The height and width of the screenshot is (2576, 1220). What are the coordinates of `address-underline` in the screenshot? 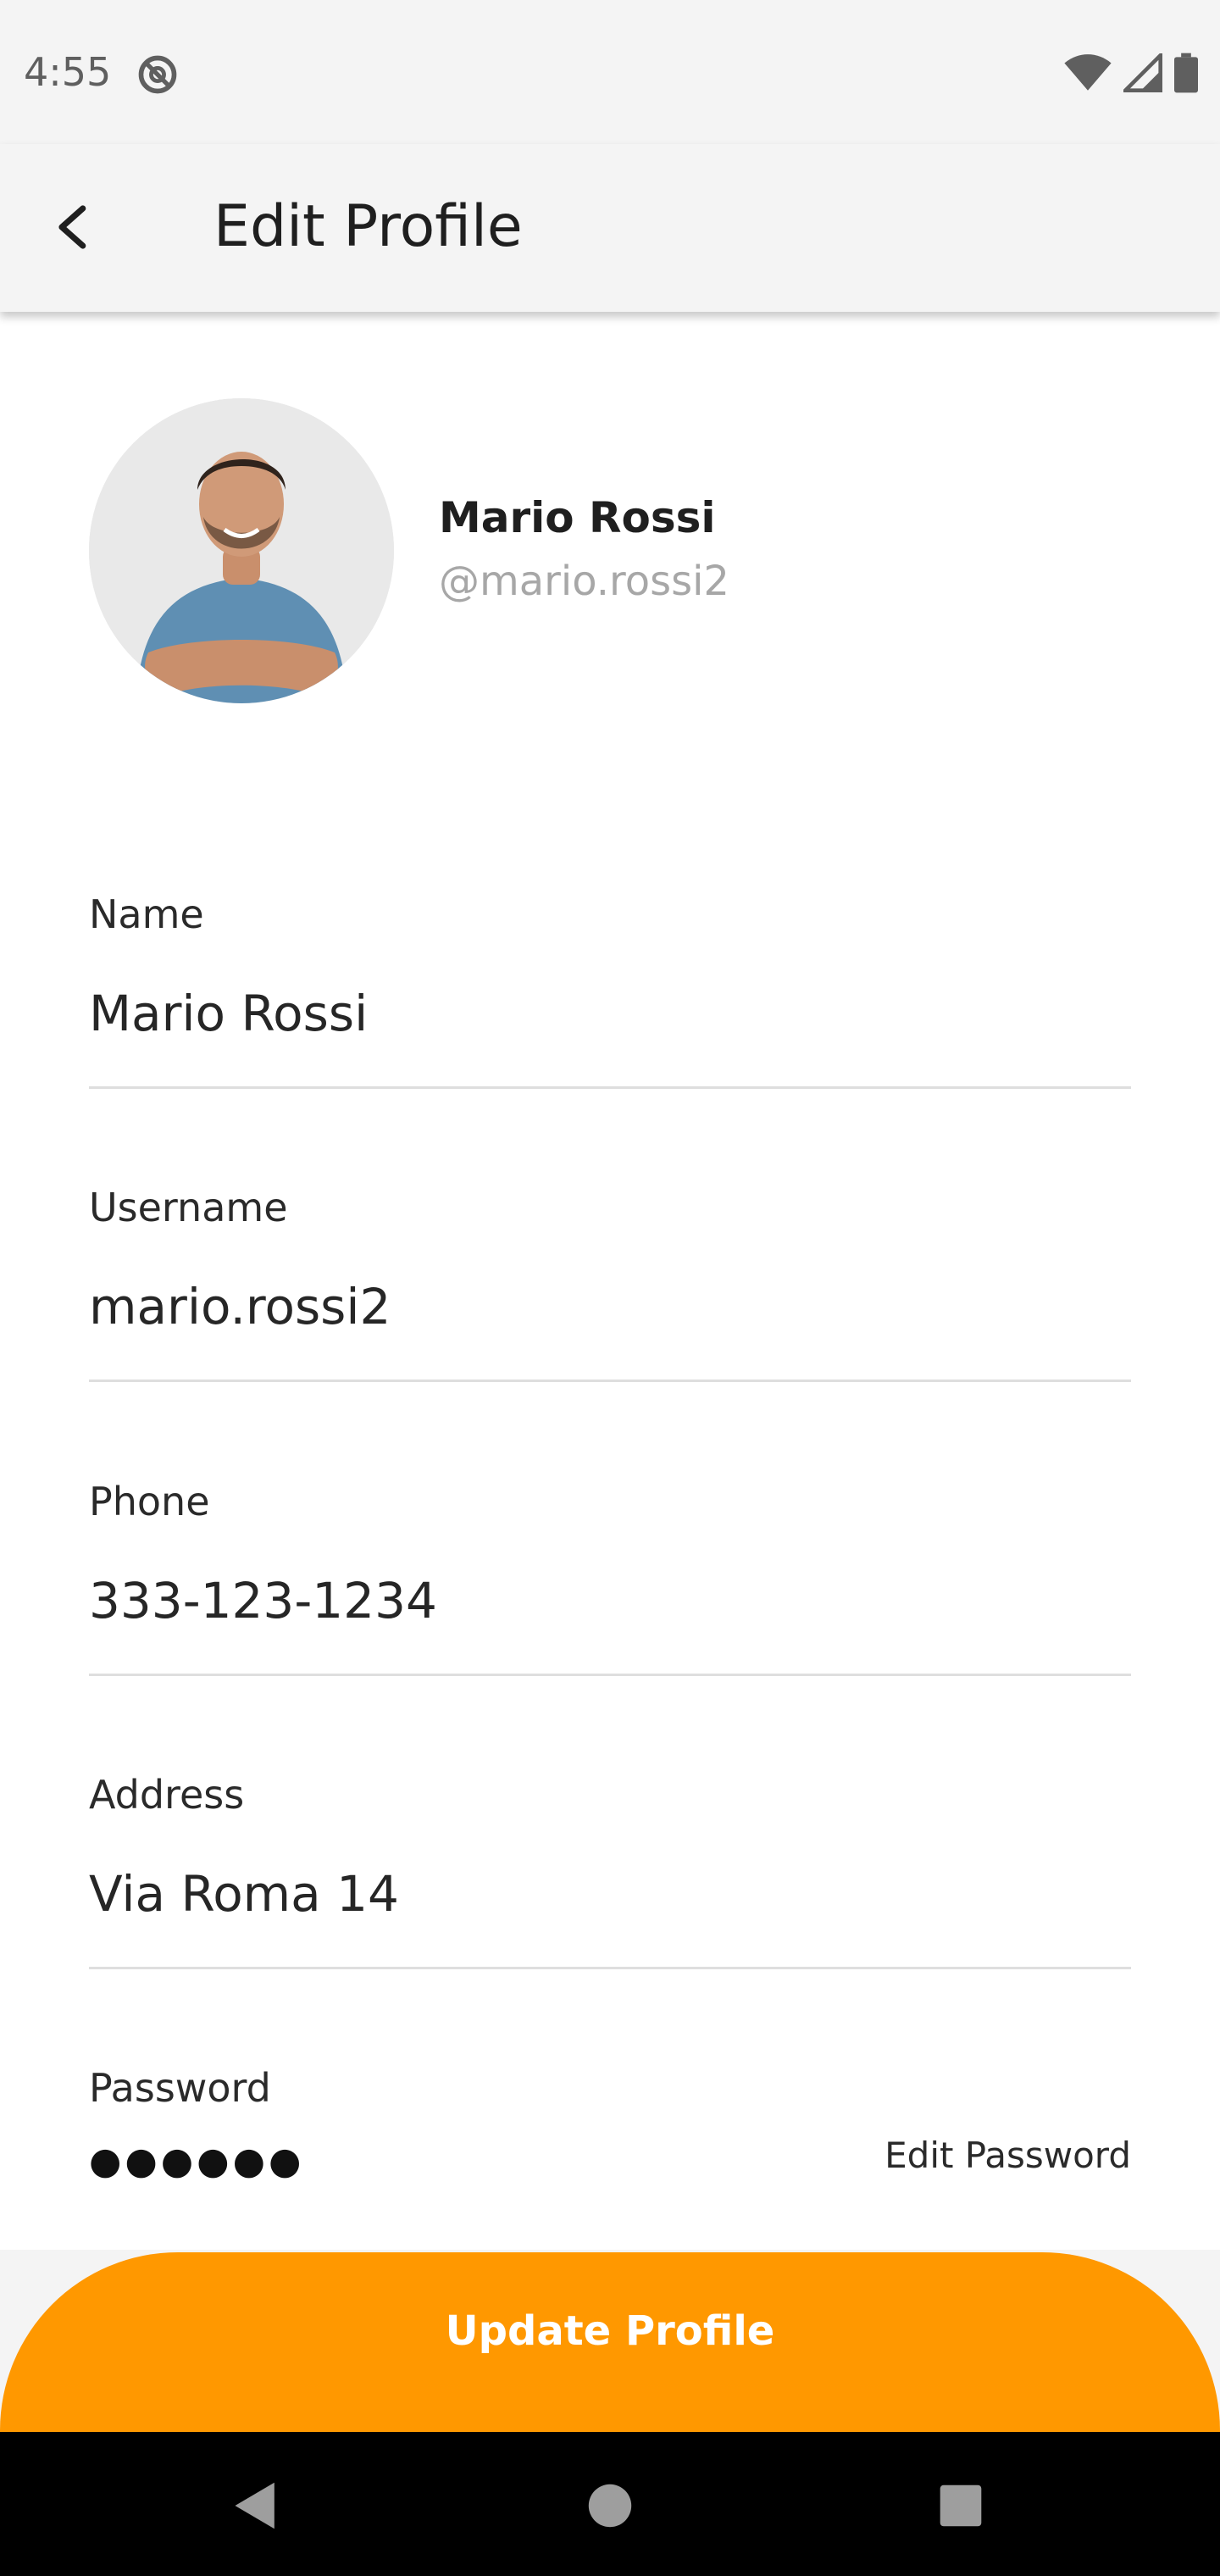 It's located at (610, 1968).